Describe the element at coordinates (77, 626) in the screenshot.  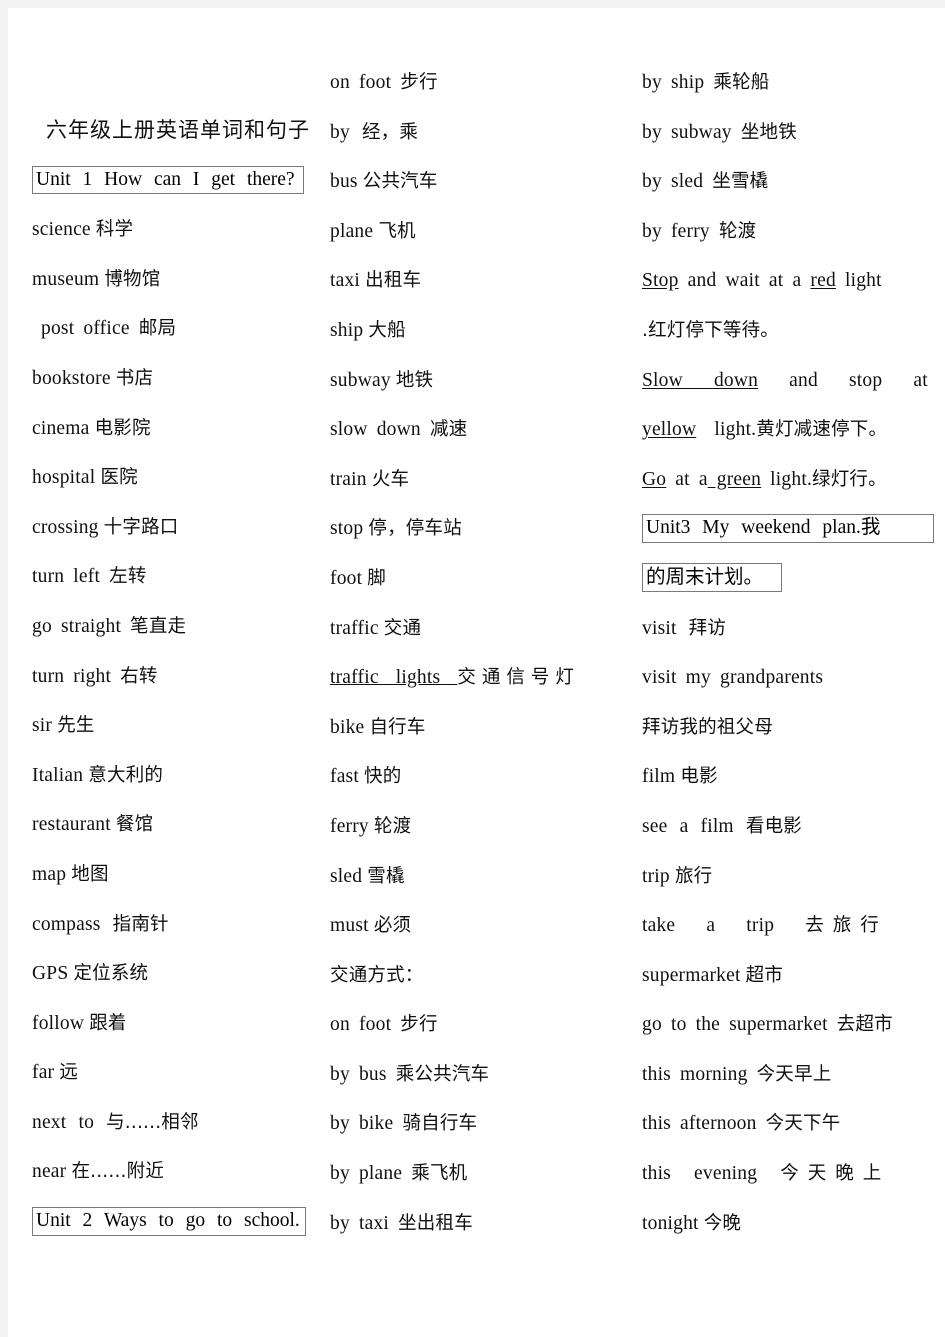
I see `vocab-en: go straight` at that location.